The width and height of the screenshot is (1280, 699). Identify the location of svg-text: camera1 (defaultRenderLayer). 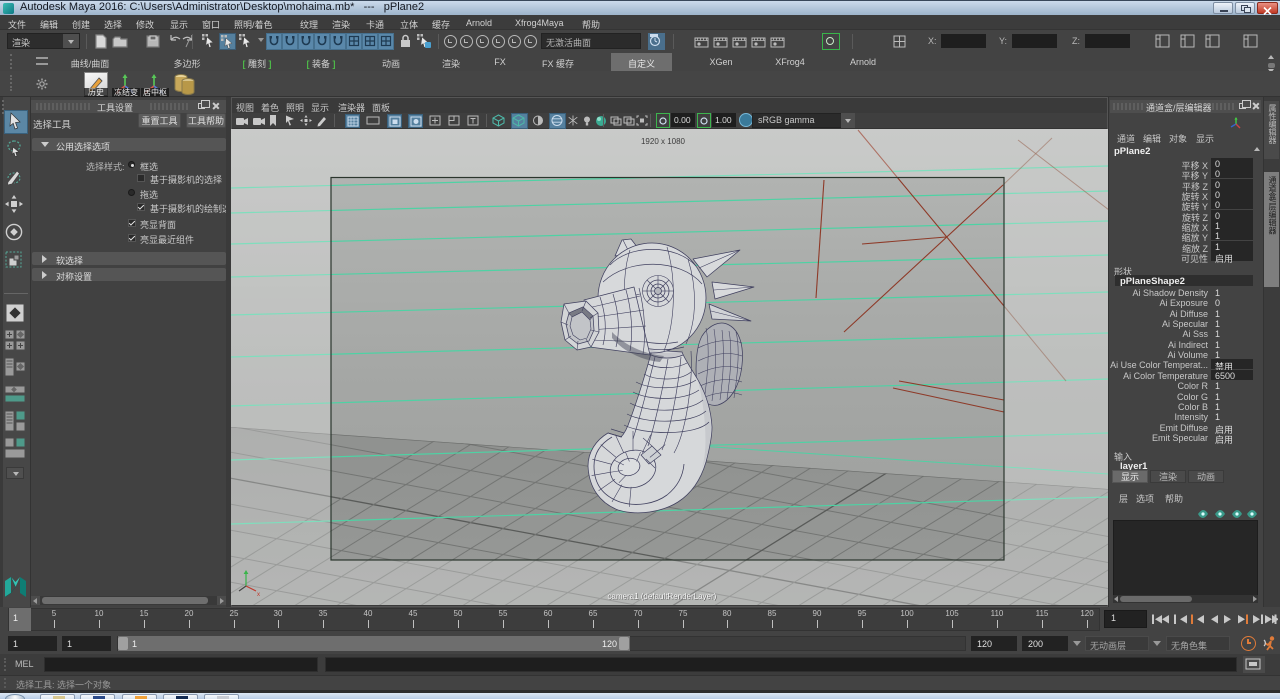
(662, 596).